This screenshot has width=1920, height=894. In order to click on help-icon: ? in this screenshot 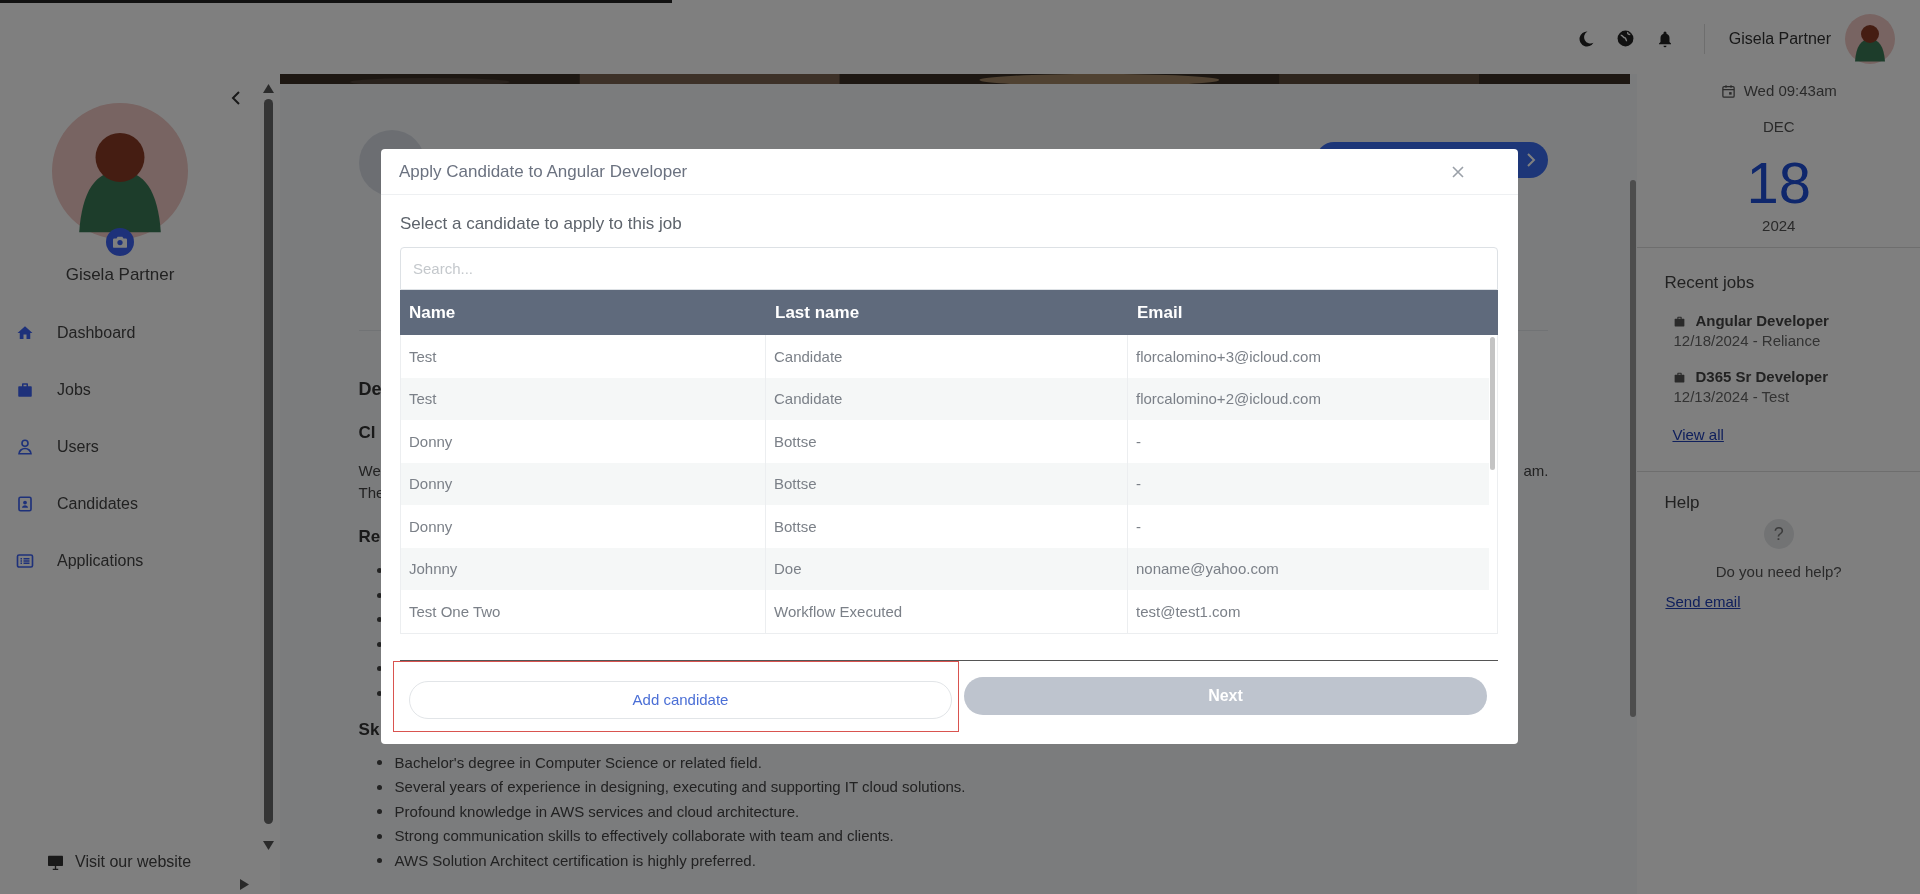, I will do `click(1778, 534)`.